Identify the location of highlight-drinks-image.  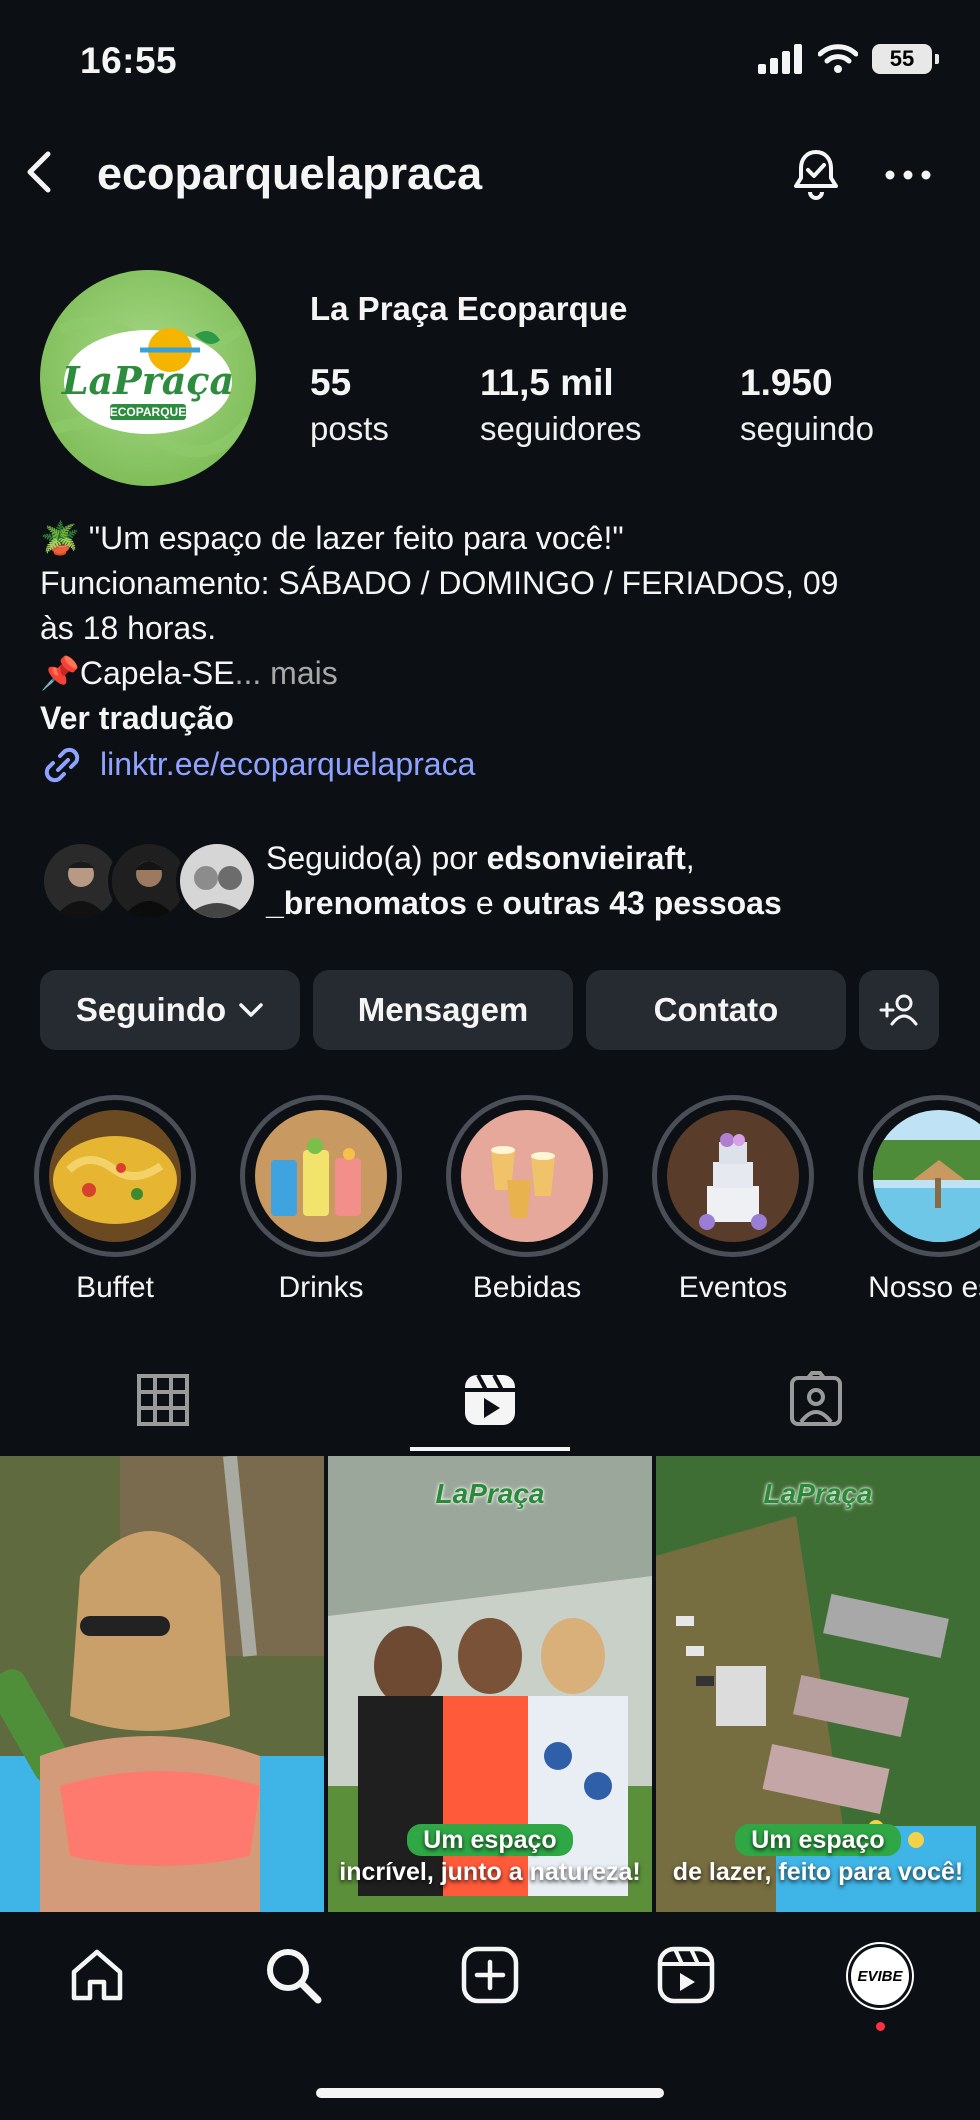
(321, 1176).